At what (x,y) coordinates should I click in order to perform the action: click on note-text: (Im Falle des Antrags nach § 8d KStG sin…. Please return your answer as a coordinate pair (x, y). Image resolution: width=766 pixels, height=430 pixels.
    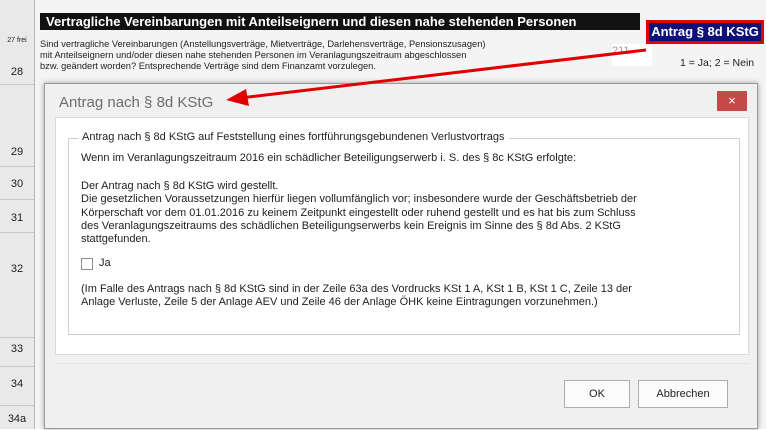
    Looking at the image, I should click on (404, 296).